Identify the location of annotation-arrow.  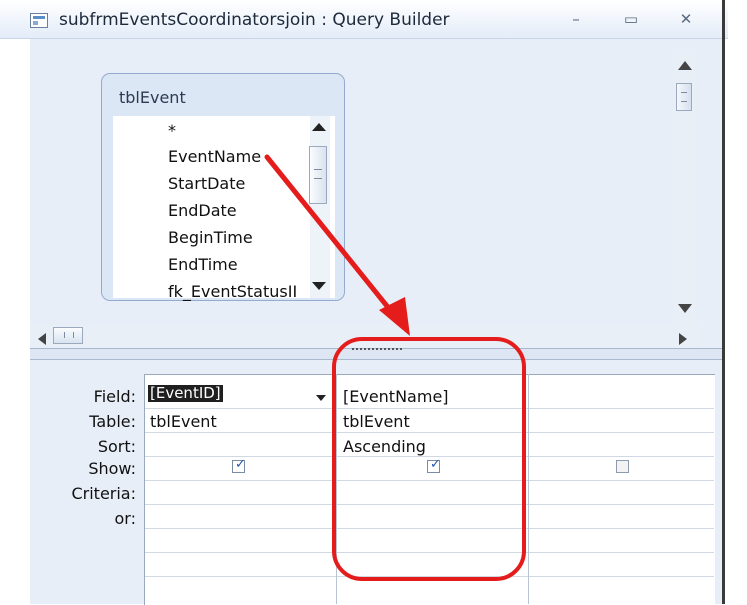
(333, 239).